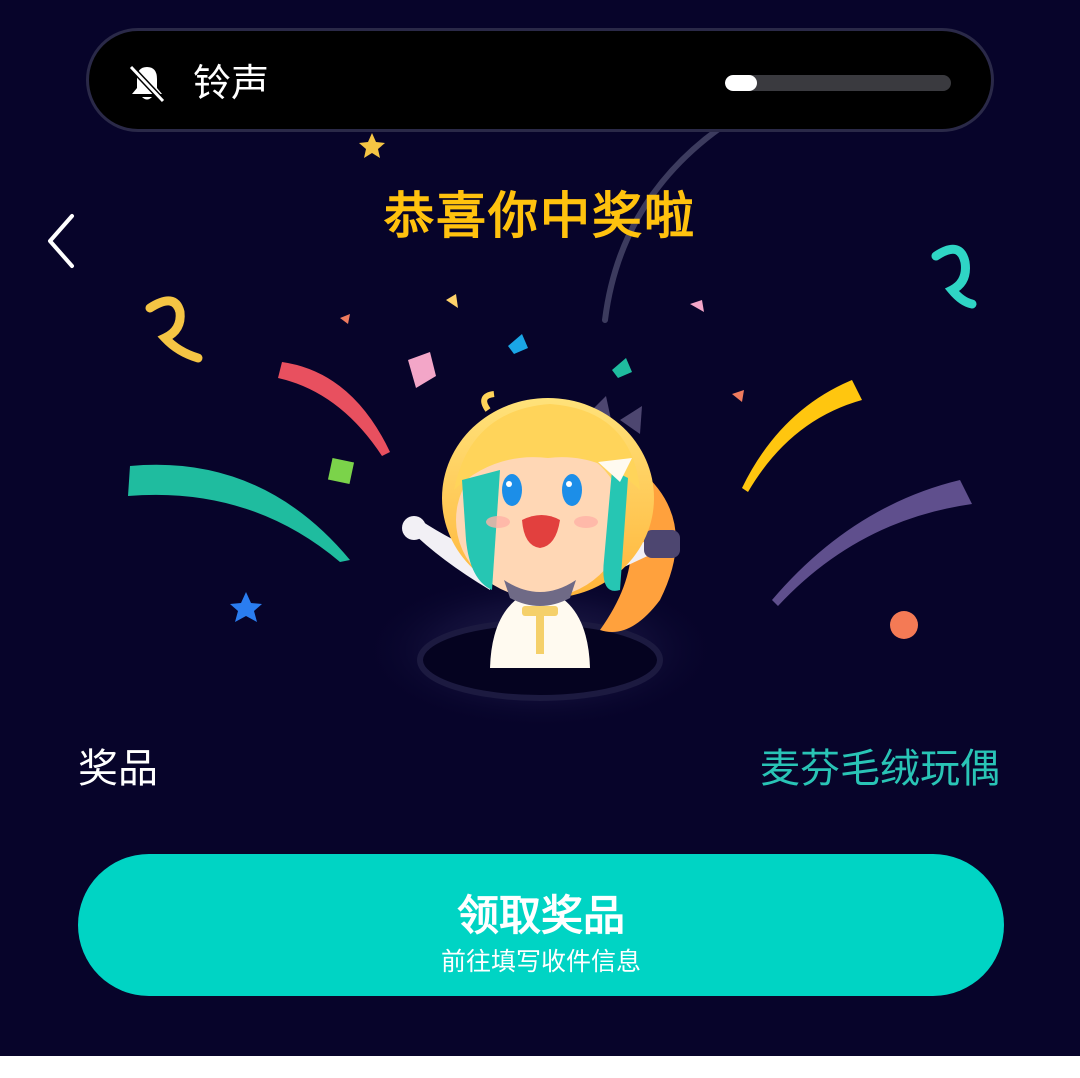 This screenshot has height=1078, width=1080. Describe the element at coordinates (741, 83) in the screenshot. I see `volume-slider-fill` at that location.